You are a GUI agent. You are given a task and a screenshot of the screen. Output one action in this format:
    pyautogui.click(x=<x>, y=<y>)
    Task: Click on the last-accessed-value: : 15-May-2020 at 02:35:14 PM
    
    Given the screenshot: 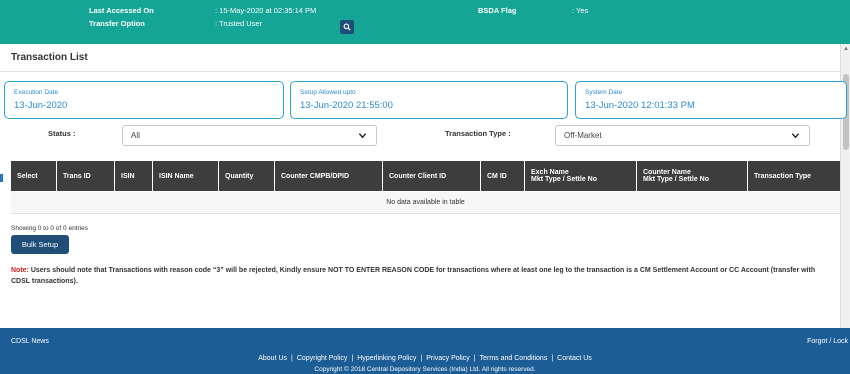 What is the action you would take?
    pyautogui.click(x=266, y=10)
    